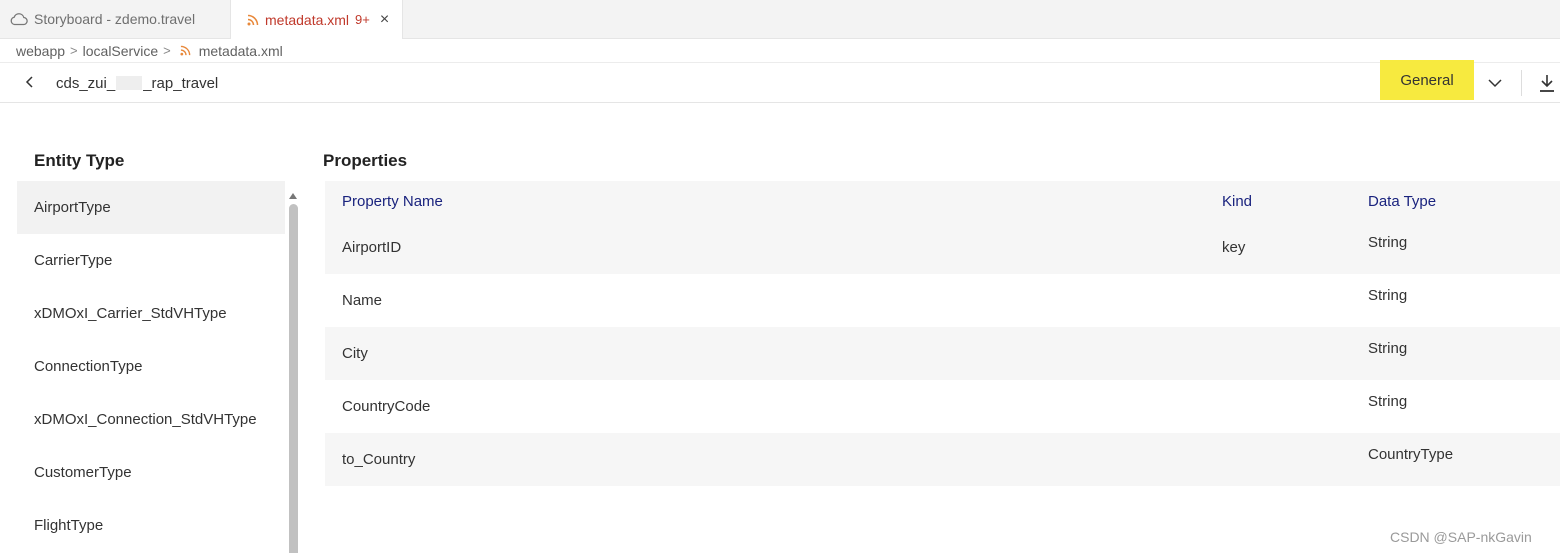  I want to click on property-name-cell: to_Country, so click(379, 459).